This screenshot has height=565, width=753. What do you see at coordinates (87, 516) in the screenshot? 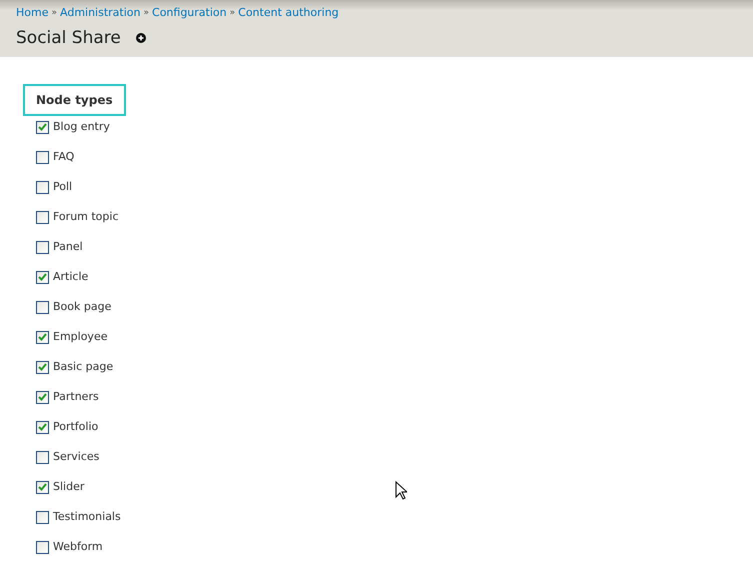
I see `checkbox-label: Testimonials` at bounding box center [87, 516].